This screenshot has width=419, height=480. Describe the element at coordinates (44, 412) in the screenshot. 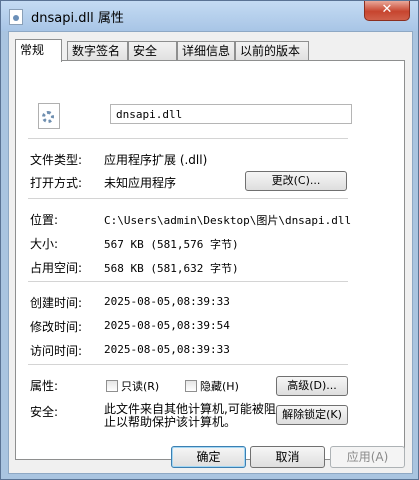

I see `security-label: 安全:` at that location.